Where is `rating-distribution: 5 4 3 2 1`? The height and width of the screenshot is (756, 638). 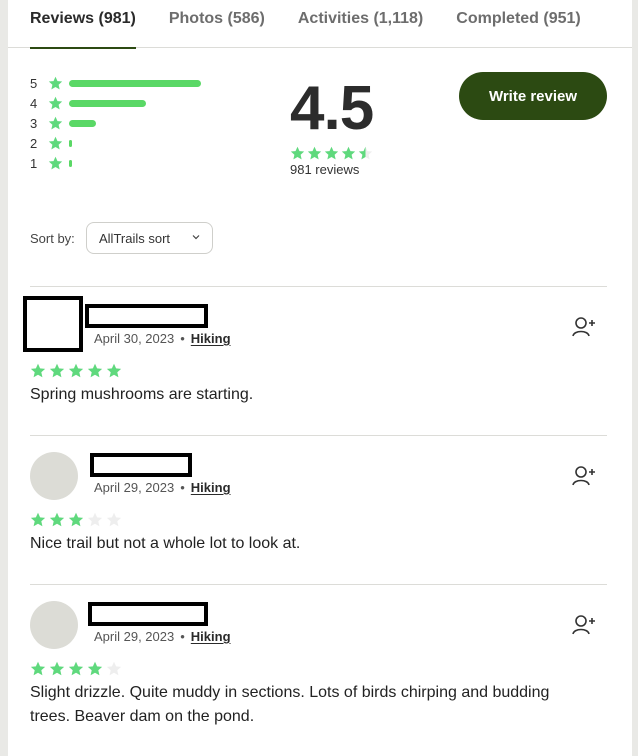
rating-distribution: 5 4 3 2 1 is located at coordinates (119, 123).